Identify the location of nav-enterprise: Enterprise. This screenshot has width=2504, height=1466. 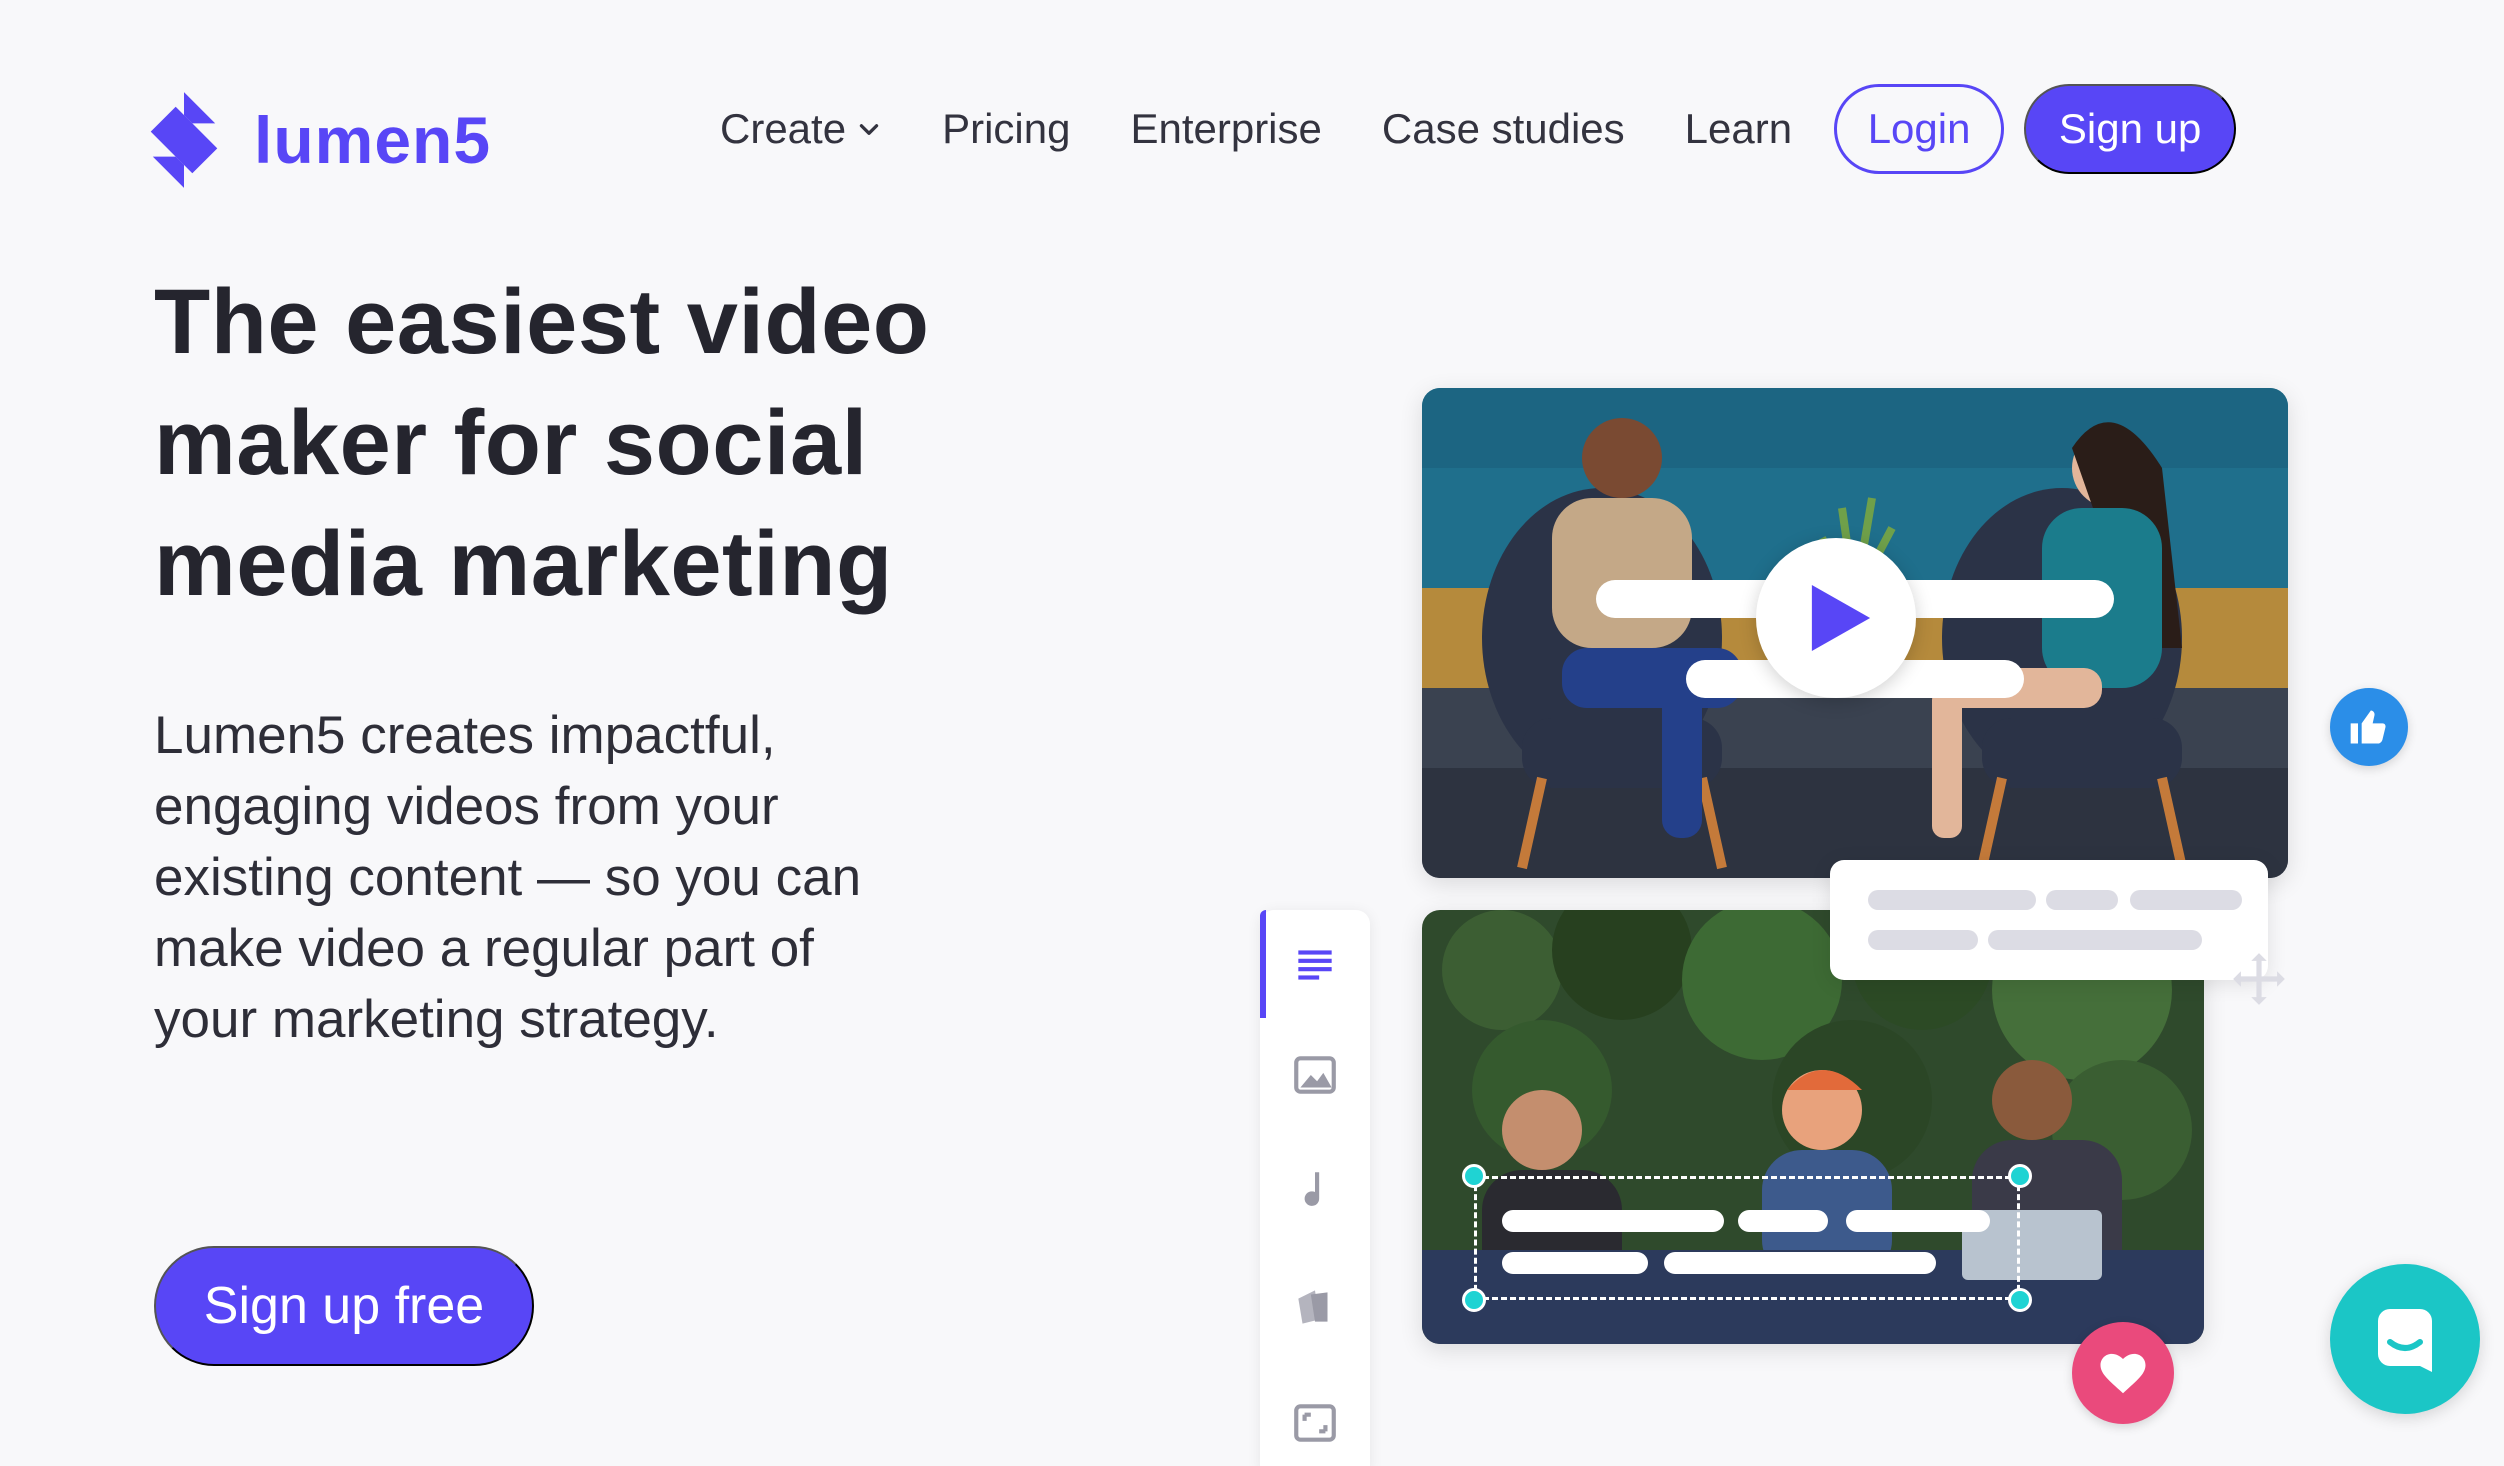
(1225, 129).